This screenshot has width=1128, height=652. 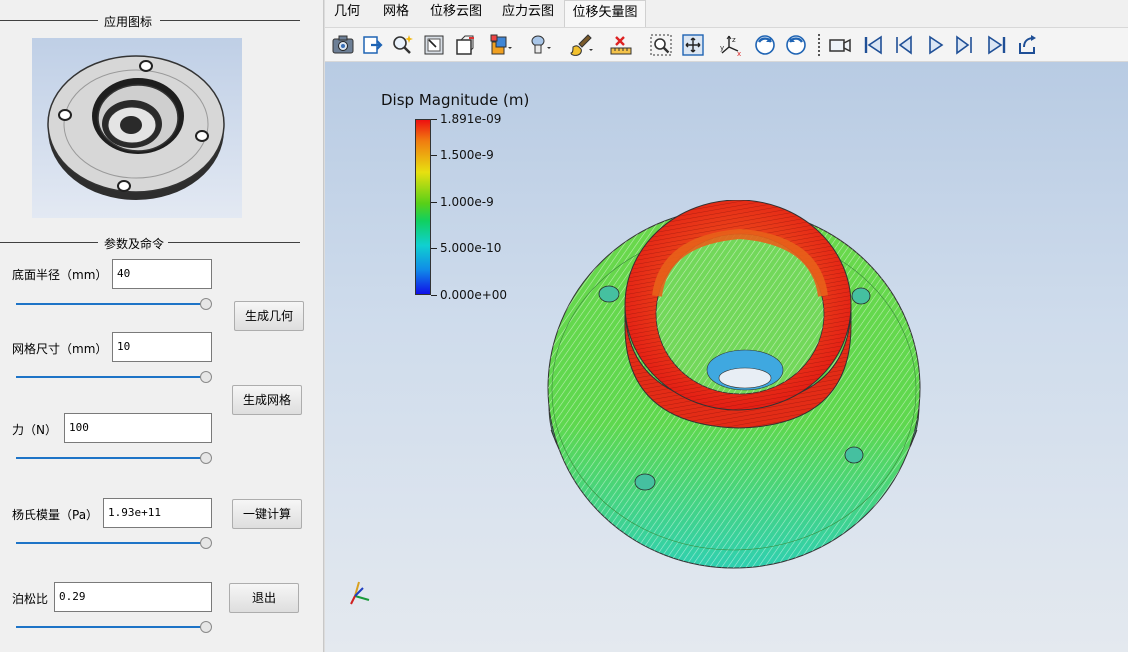 What do you see at coordinates (138, 428) in the screenshot?
I see `force-input: 100` at bounding box center [138, 428].